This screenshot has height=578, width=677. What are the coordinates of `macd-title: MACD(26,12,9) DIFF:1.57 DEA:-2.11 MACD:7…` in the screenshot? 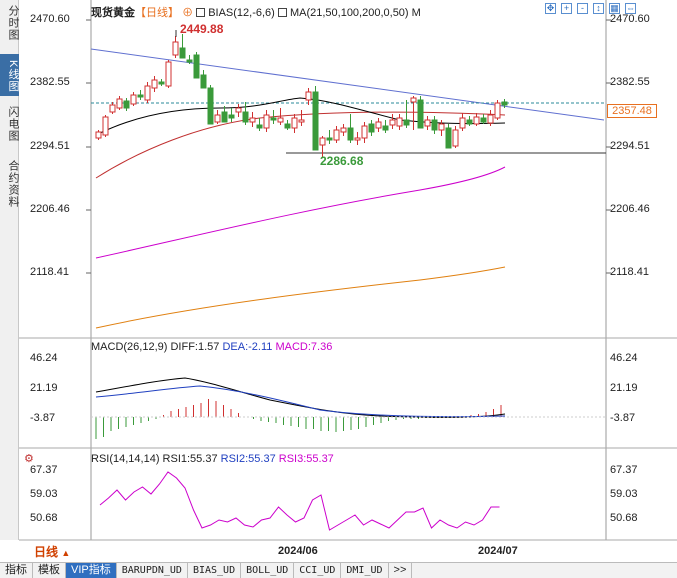 It's located at (211, 347).